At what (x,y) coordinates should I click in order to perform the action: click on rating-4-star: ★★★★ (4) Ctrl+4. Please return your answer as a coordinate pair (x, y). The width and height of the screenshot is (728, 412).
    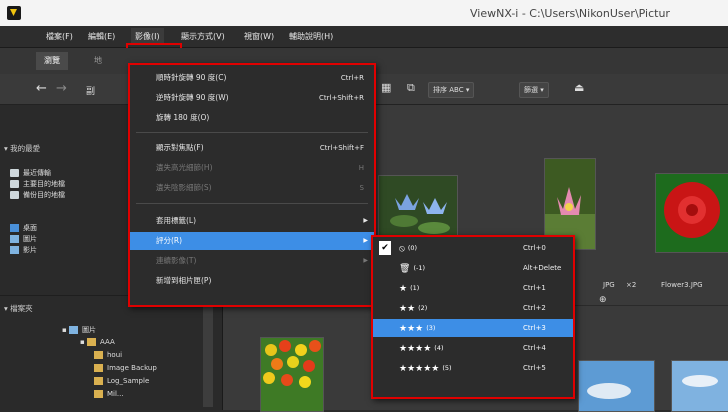
    Looking at the image, I should click on (473, 348).